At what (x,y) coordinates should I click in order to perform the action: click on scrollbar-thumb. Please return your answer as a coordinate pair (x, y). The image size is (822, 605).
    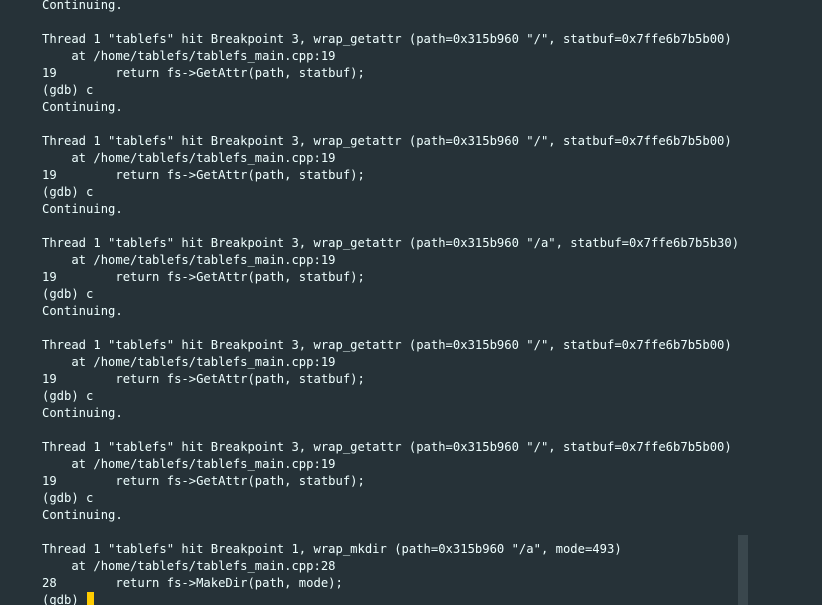
    Looking at the image, I should click on (743, 570).